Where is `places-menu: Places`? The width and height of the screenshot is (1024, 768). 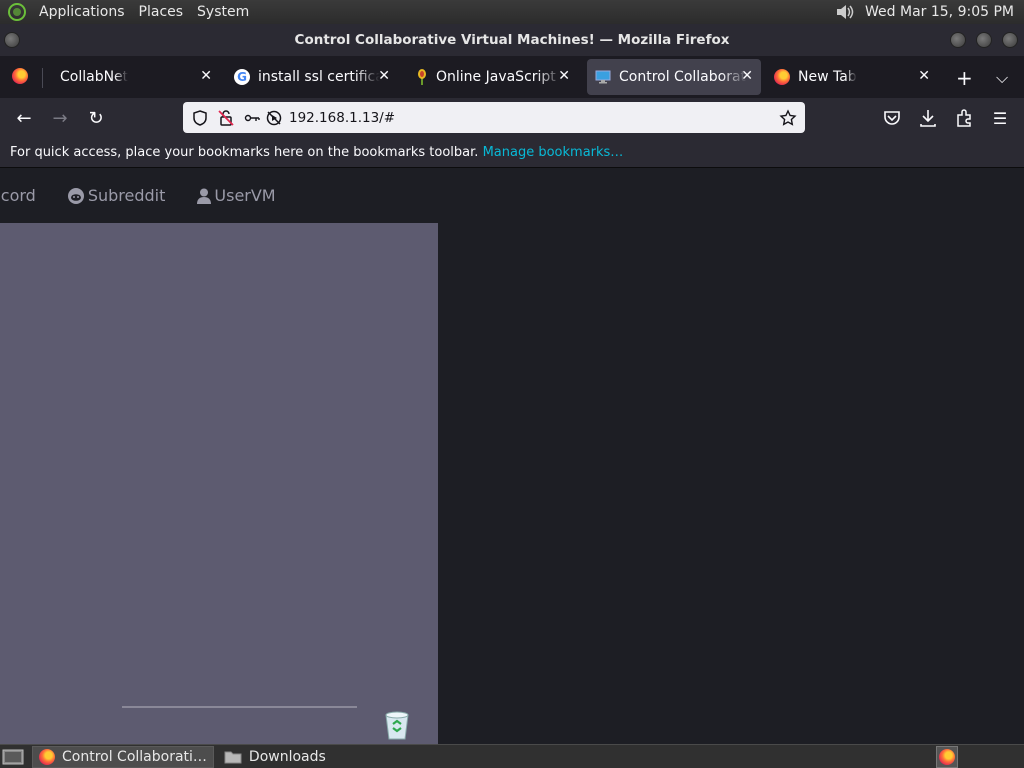 places-menu: Places is located at coordinates (161, 12).